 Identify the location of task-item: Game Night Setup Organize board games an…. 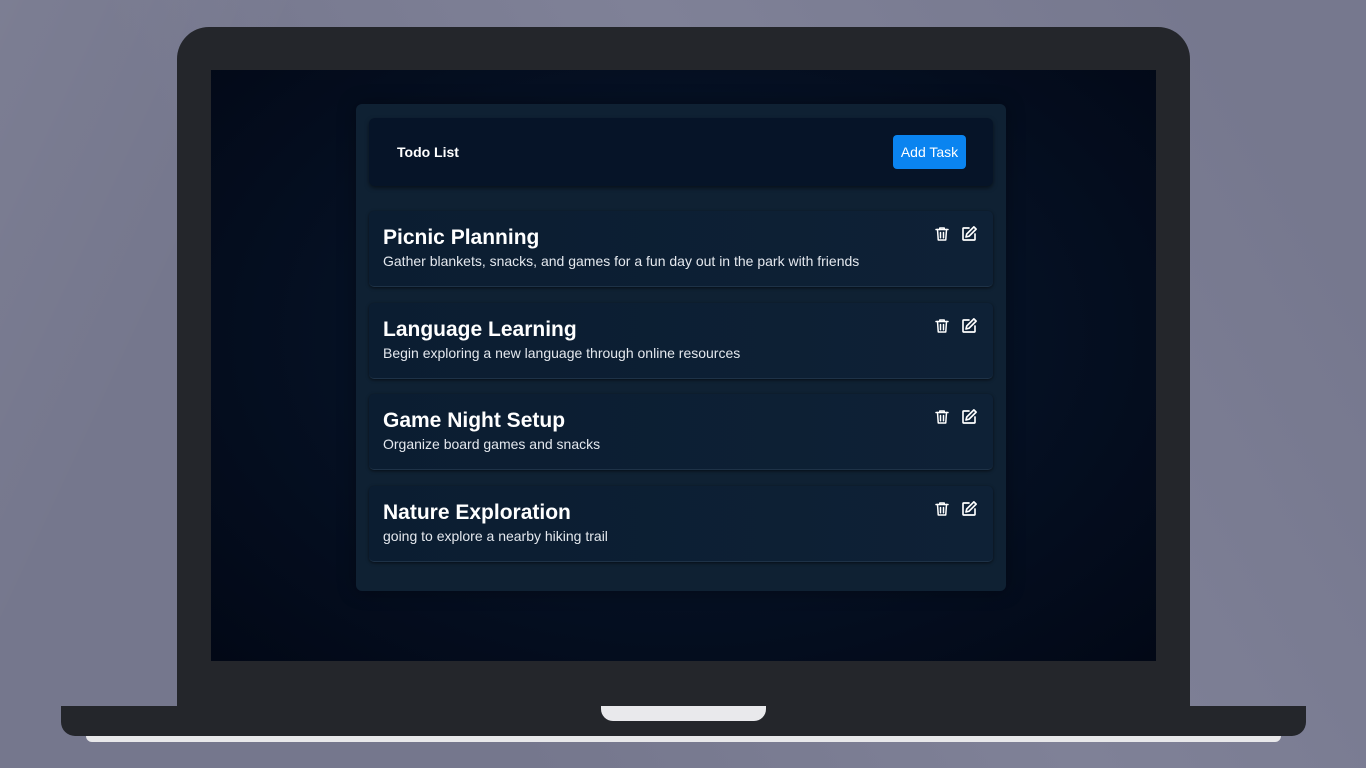
(681, 432).